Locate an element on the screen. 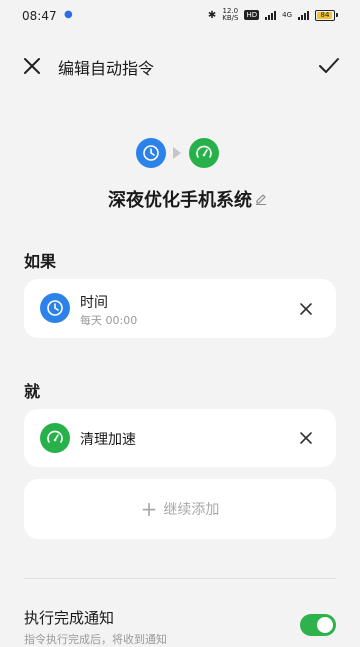 The height and width of the screenshot is (647, 360). gauge-icon is located at coordinates (55, 438).